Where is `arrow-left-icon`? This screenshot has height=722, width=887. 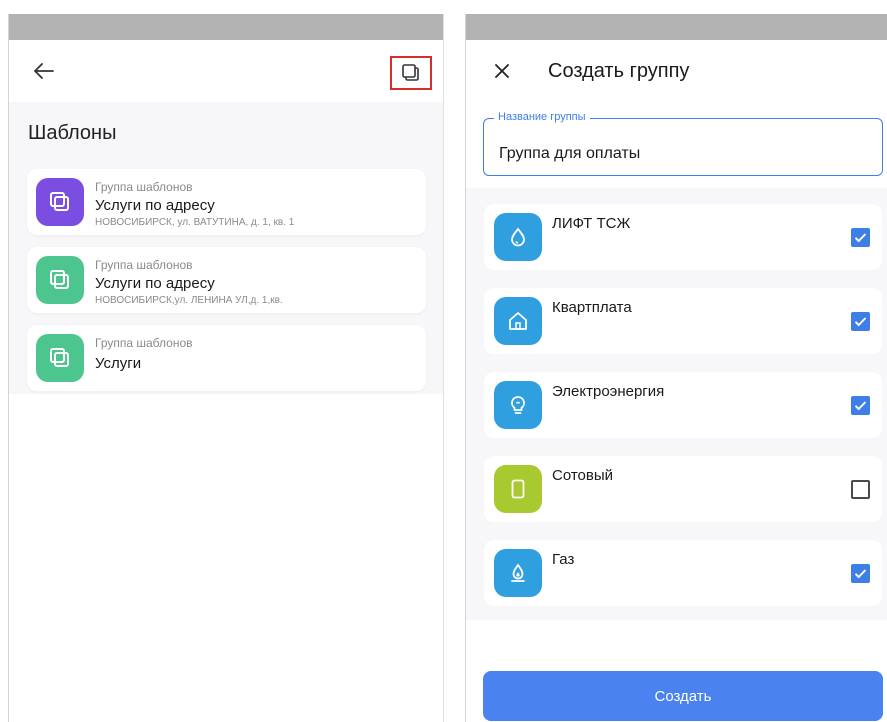 arrow-left-icon is located at coordinates (44, 71).